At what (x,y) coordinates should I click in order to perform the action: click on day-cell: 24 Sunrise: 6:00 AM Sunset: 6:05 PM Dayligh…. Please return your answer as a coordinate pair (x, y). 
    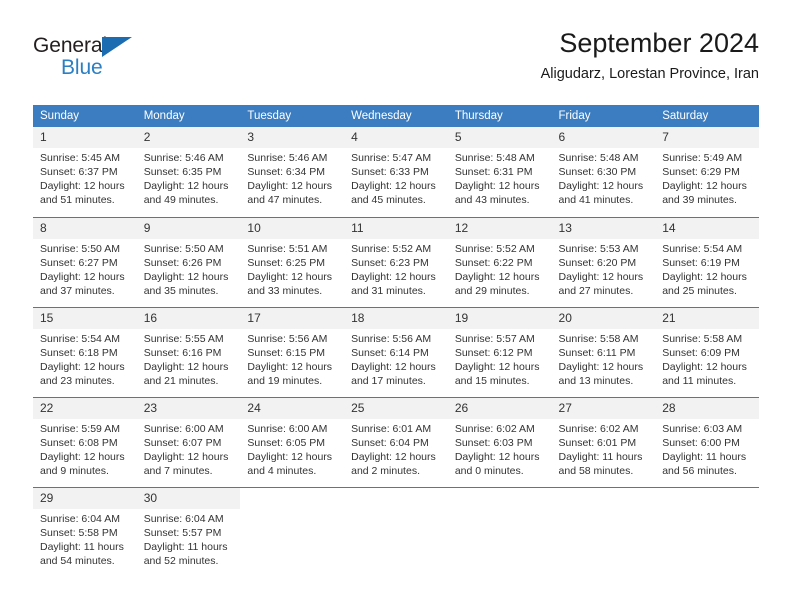
    Looking at the image, I should click on (292, 441).